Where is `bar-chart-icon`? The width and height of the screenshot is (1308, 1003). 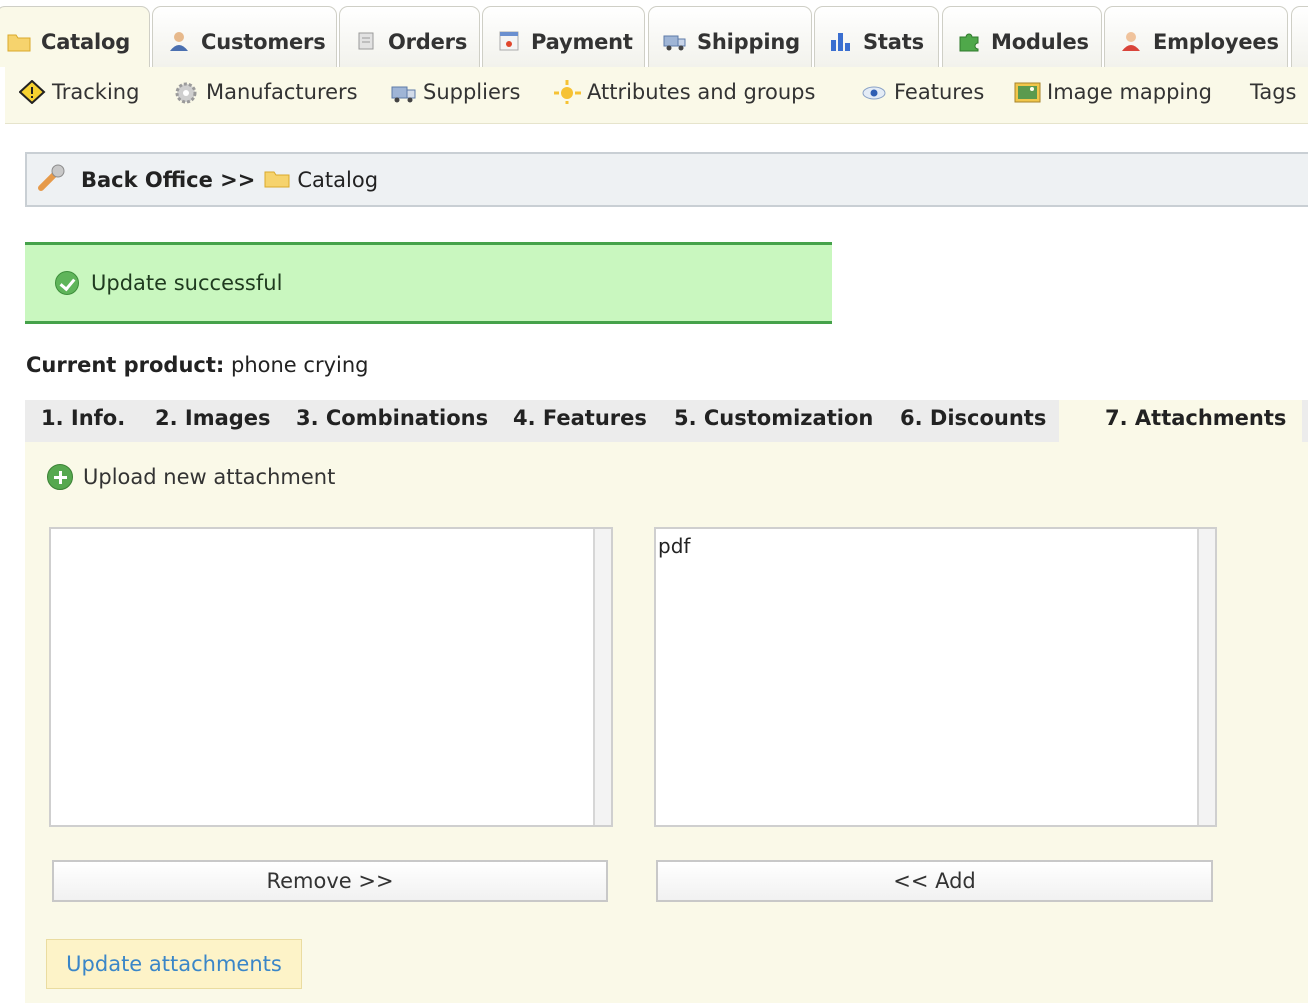 bar-chart-icon is located at coordinates (841, 41).